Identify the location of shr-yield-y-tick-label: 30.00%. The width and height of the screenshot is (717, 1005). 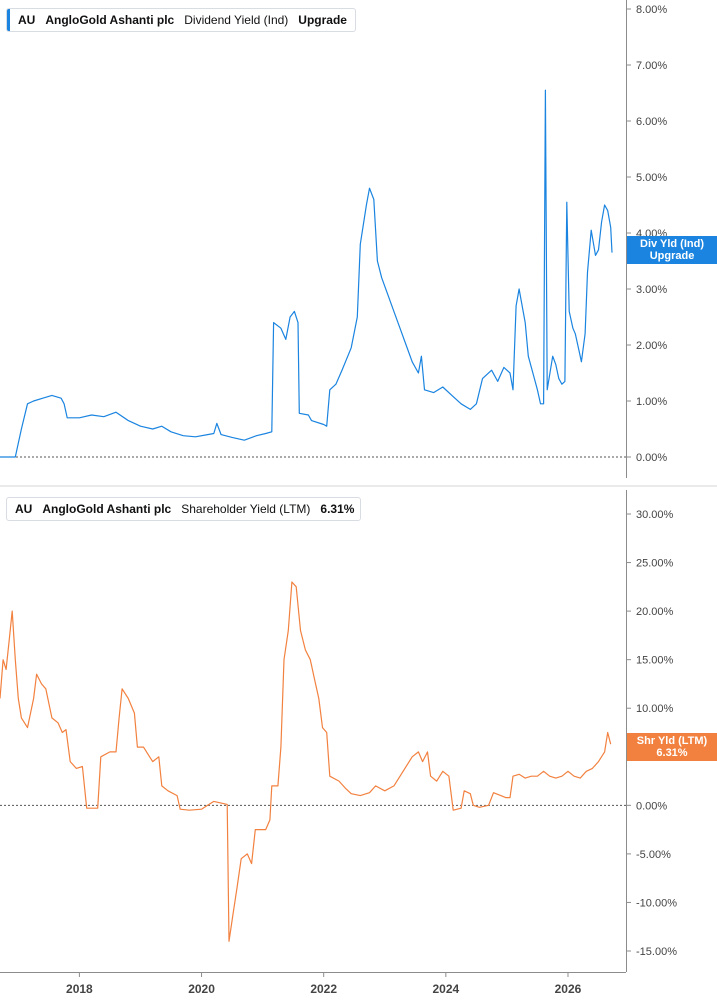
(655, 515).